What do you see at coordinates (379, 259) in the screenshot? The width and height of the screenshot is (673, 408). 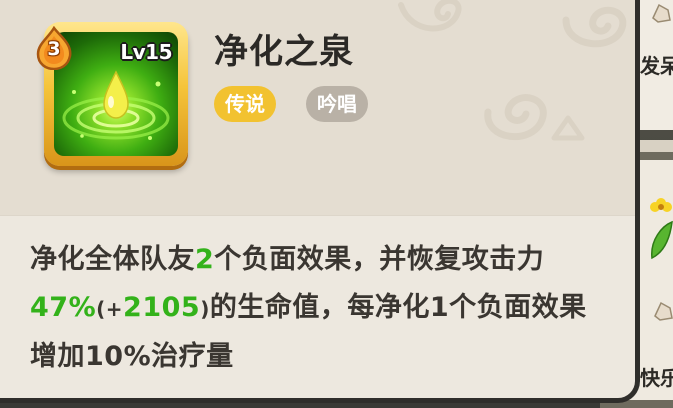 I see `description-text: 个负面效果，并恢复攻击力` at bounding box center [379, 259].